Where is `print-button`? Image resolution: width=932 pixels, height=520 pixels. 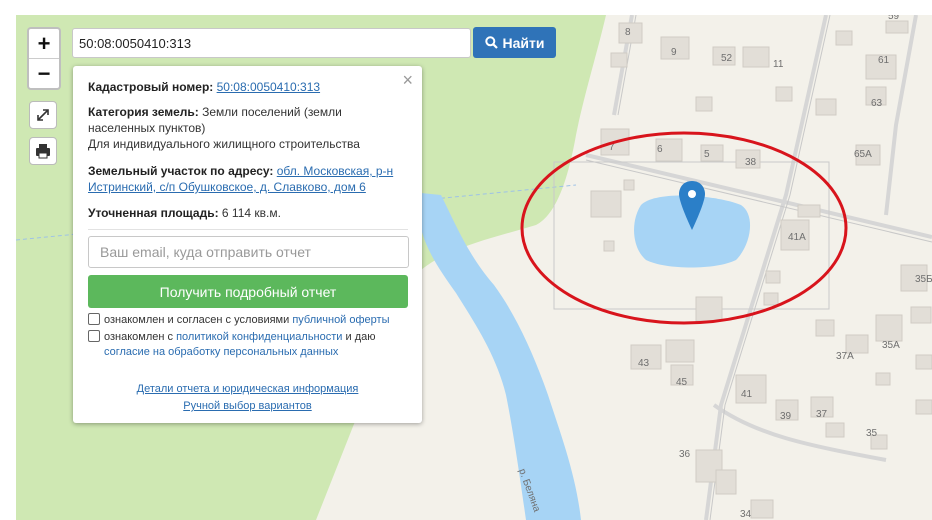
print-button is located at coordinates (43, 151).